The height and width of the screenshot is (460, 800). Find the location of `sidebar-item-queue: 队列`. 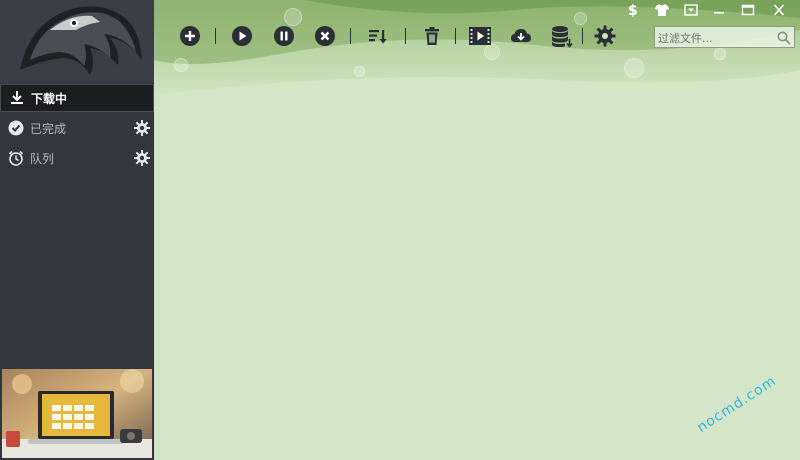

sidebar-item-queue: 队列 is located at coordinates (77, 158).